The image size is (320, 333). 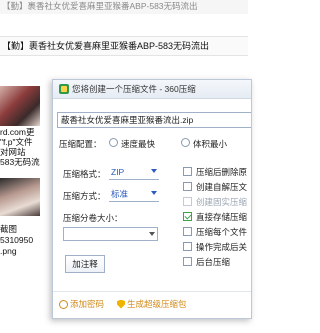 I want to click on side-text-block: 截图 5310950 .png, so click(x=27, y=240).